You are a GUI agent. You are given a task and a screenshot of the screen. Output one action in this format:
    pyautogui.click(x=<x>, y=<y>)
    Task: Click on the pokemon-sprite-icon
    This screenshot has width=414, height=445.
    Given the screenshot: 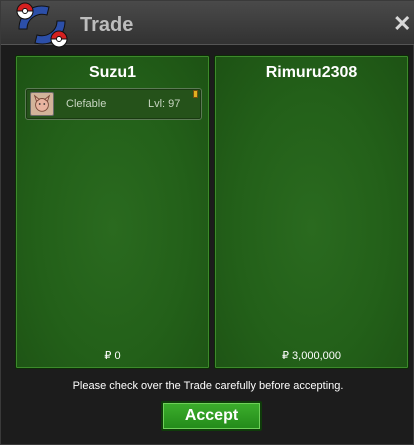 What is the action you would take?
    pyautogui.click(x=42, y=104)
    